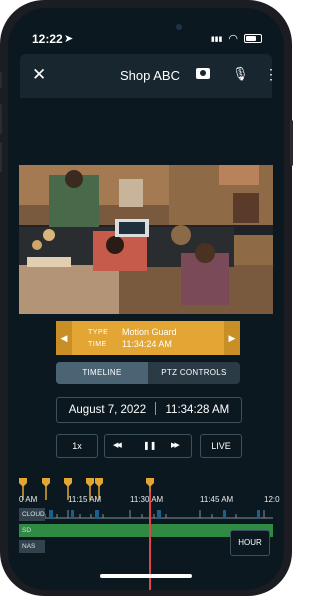 The width and height of the screenshot is (320, 596). Describe the element at coordinates (102, 373) in the screenshot. I see `tab-timeline: TIMELINE` at that location.